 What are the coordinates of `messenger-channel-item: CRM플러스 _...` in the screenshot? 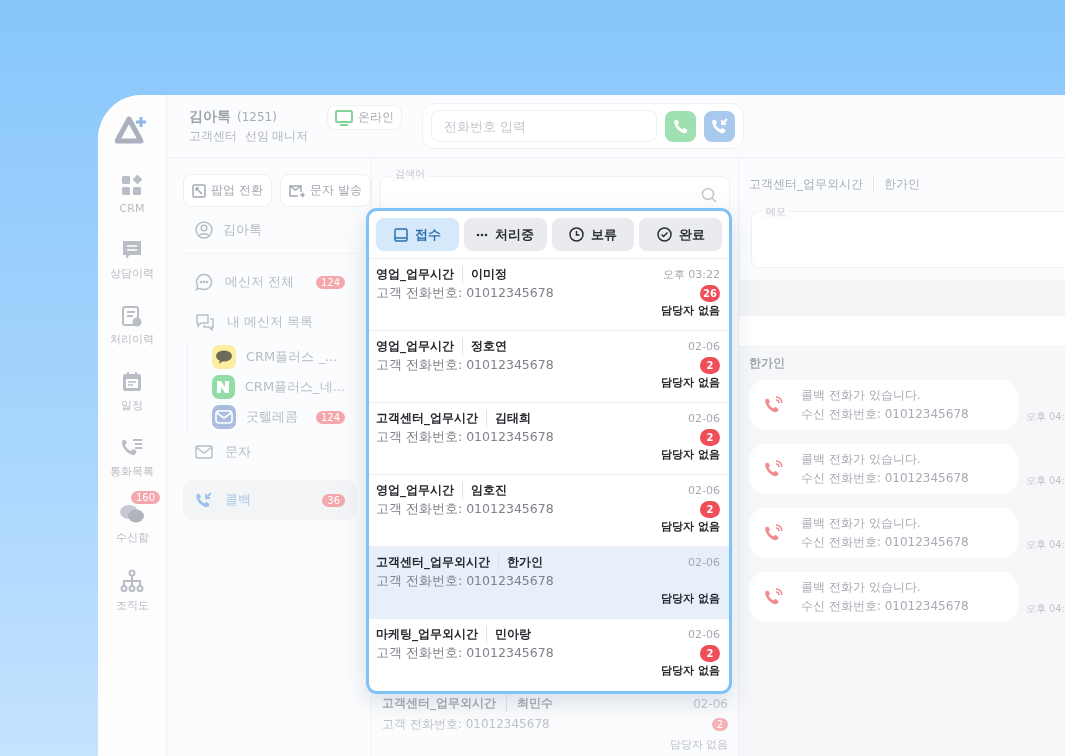 It's located at (272, 357).